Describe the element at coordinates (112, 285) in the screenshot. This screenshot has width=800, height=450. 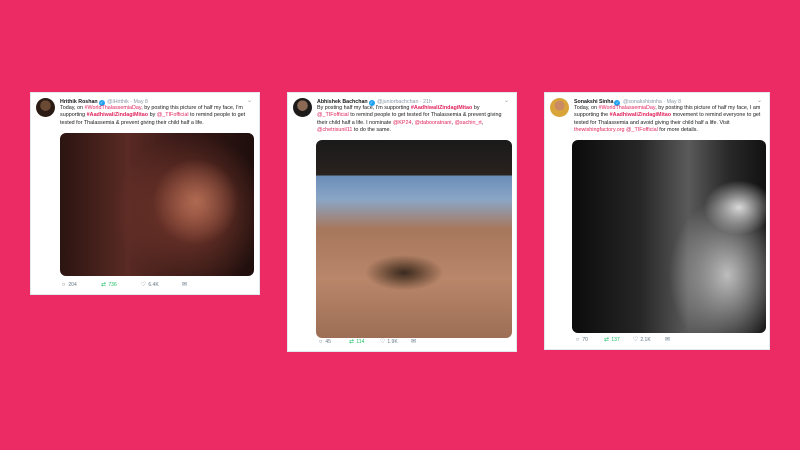
I see `retweet-count: 736` at that location.